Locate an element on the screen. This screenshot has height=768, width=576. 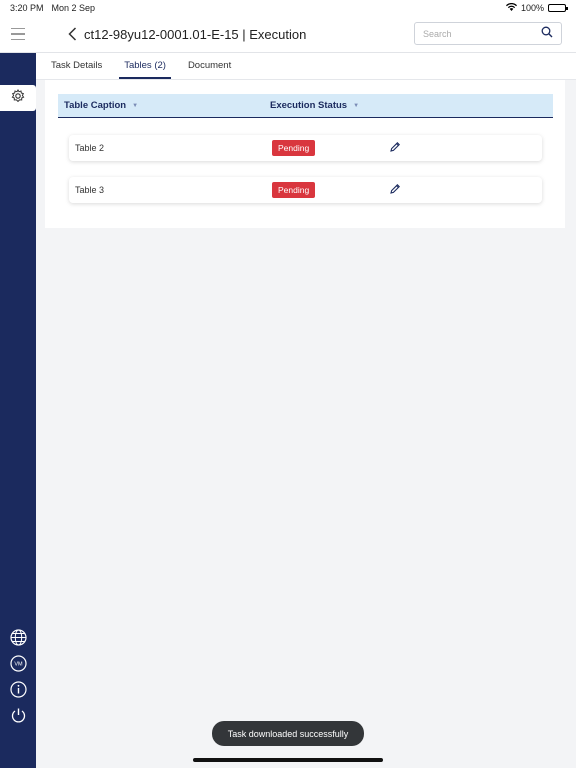
tab-task-details: Task Details is located at coordinates (76, 69).